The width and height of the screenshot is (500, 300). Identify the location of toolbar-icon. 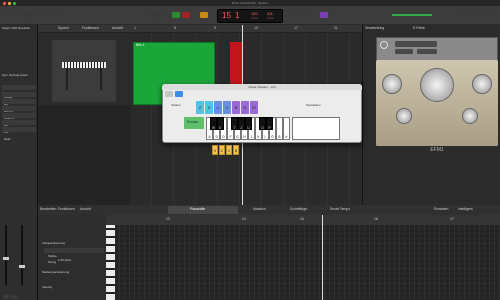
(28, 15).